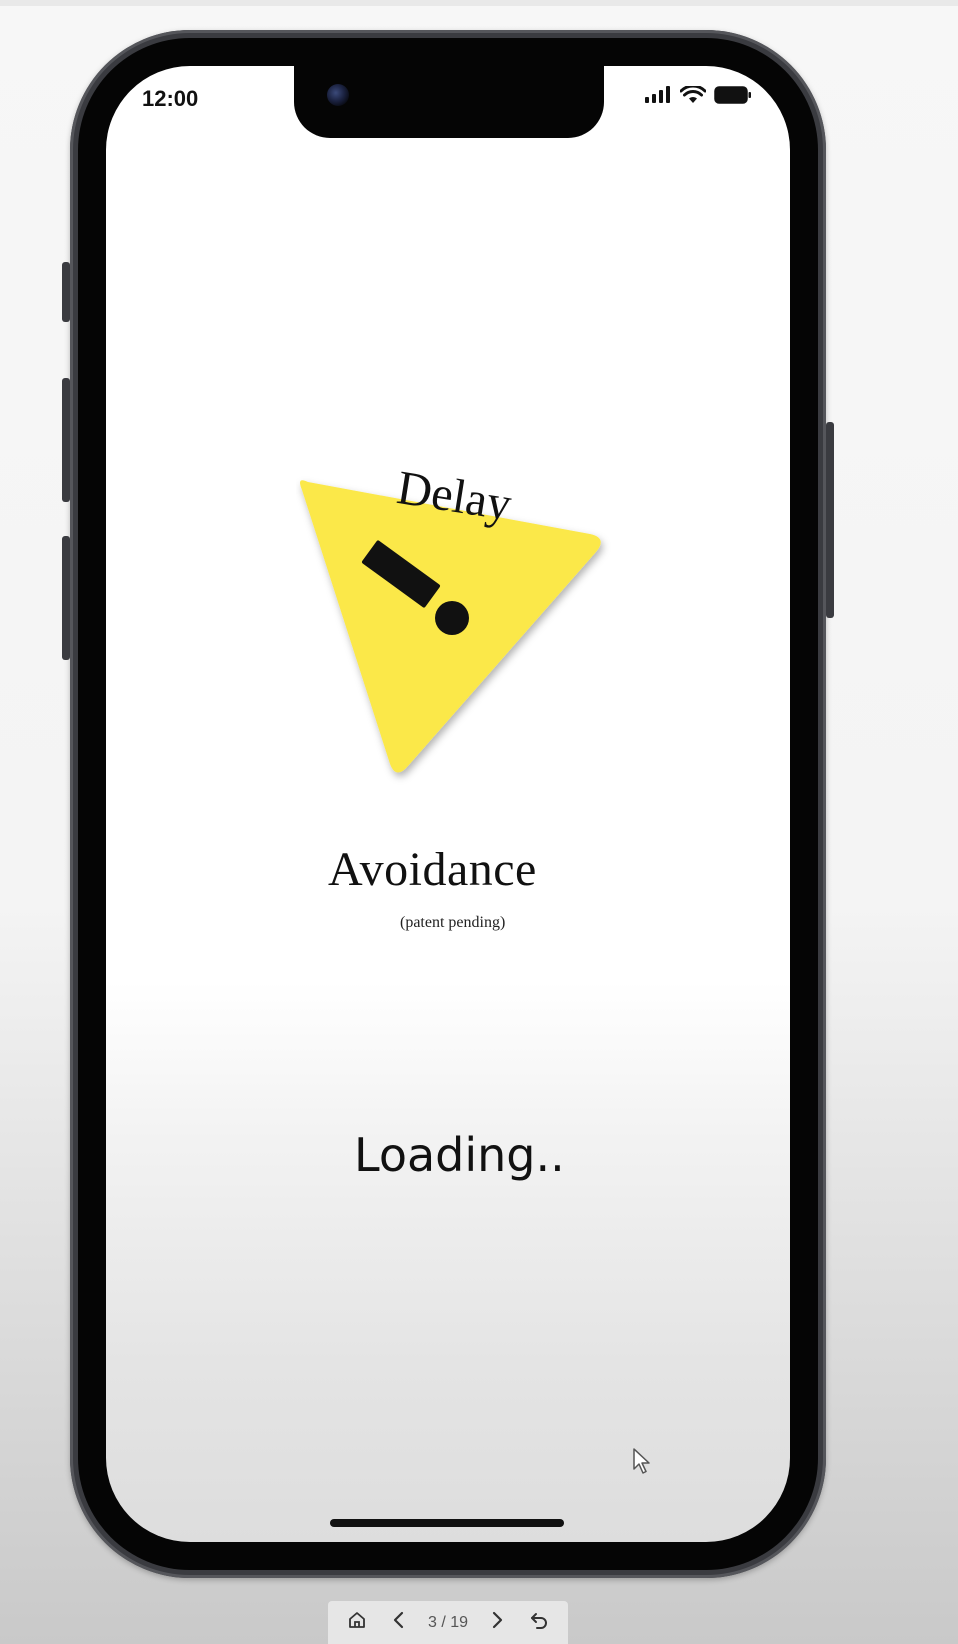 The width and height of the screenshot is (958, 1644). What do you see at coordinates (642, 1463) in the screenshot?
I see `mouse-cursor-icon` at bounding box center [642, 1463].